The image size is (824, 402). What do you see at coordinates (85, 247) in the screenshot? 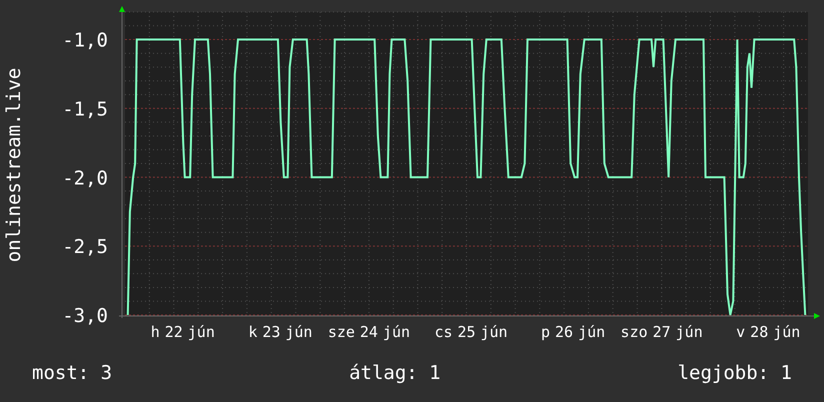
I see `y-tick-label: -2,5` at bounding box center [85, 247].